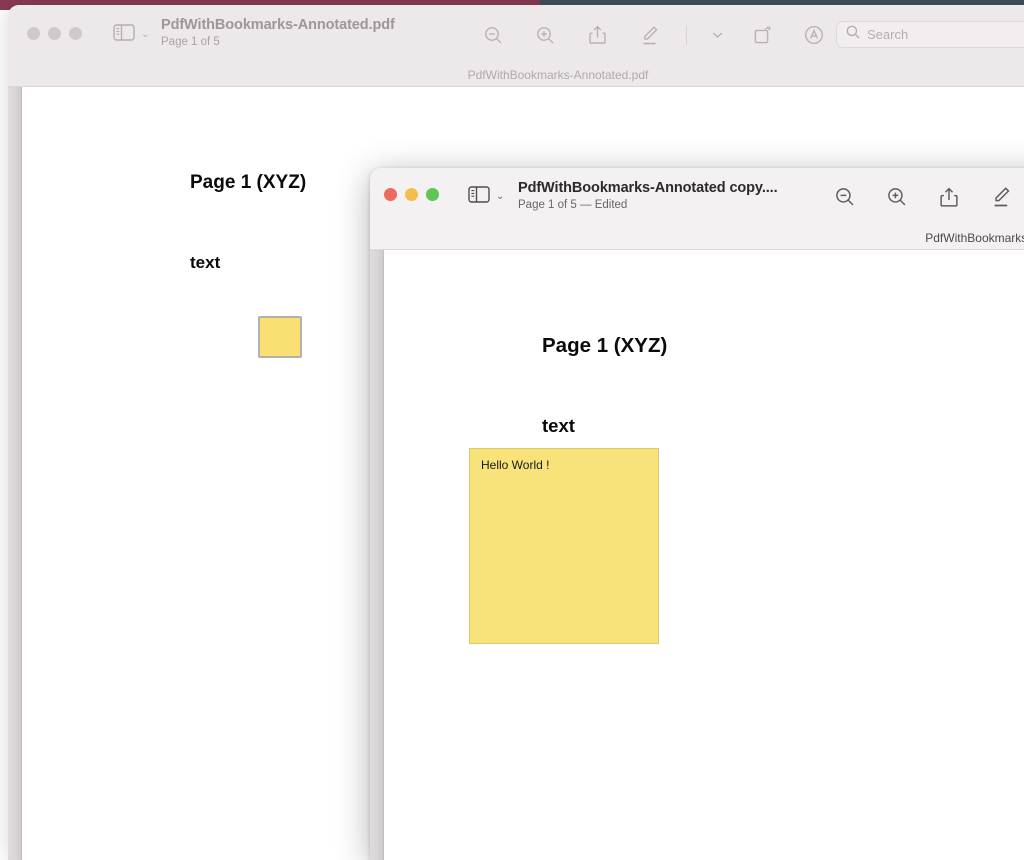 This screenshot has height=860, width=1024. Describe the element at coordinates (814, 35) in the screenshot. I see `markup-icon` at that location.